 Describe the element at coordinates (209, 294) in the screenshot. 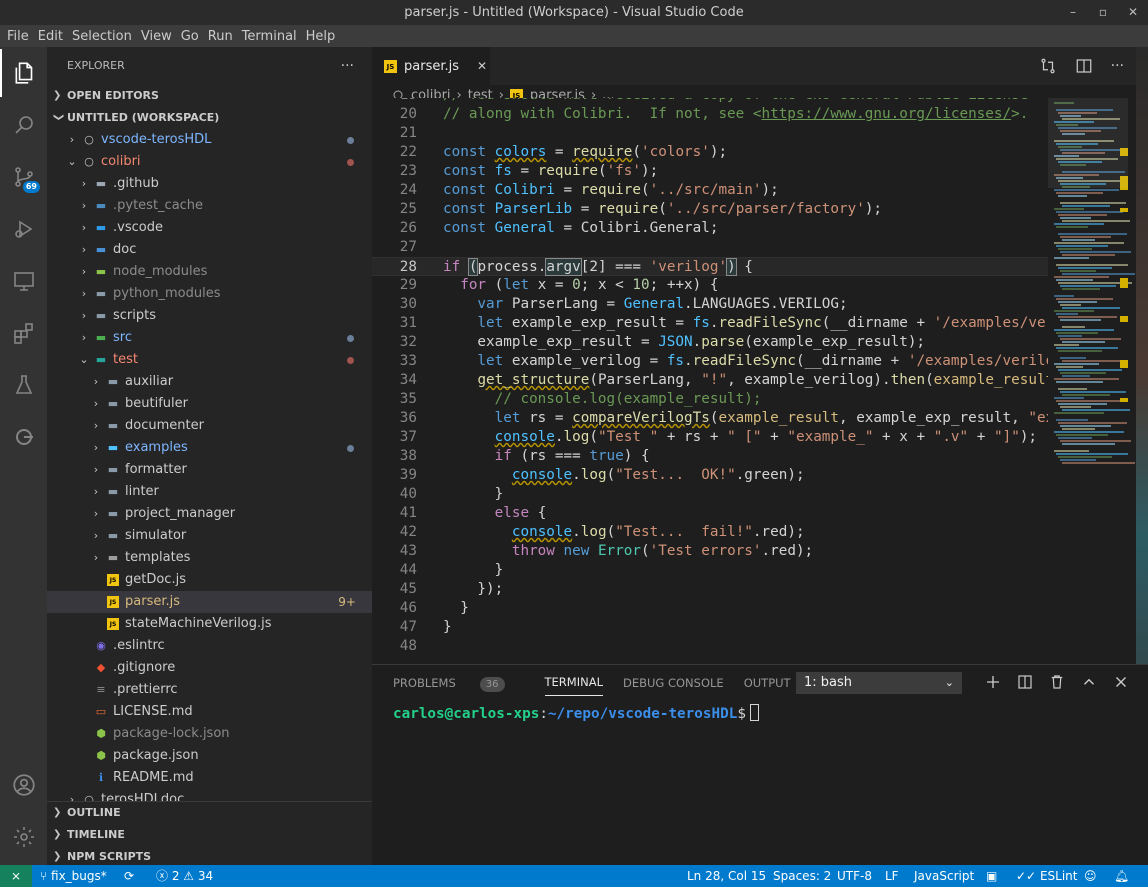

I see `tree-item: › ▬ python_modules` at that location.